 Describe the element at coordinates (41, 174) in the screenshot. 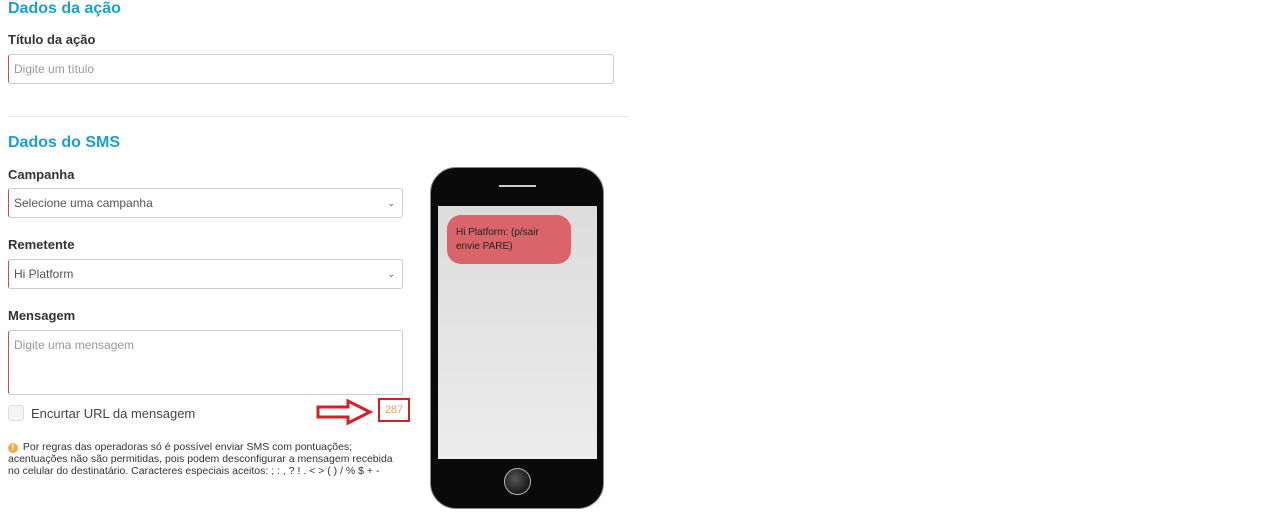

I see `campaign-label: Campanha` at that location.